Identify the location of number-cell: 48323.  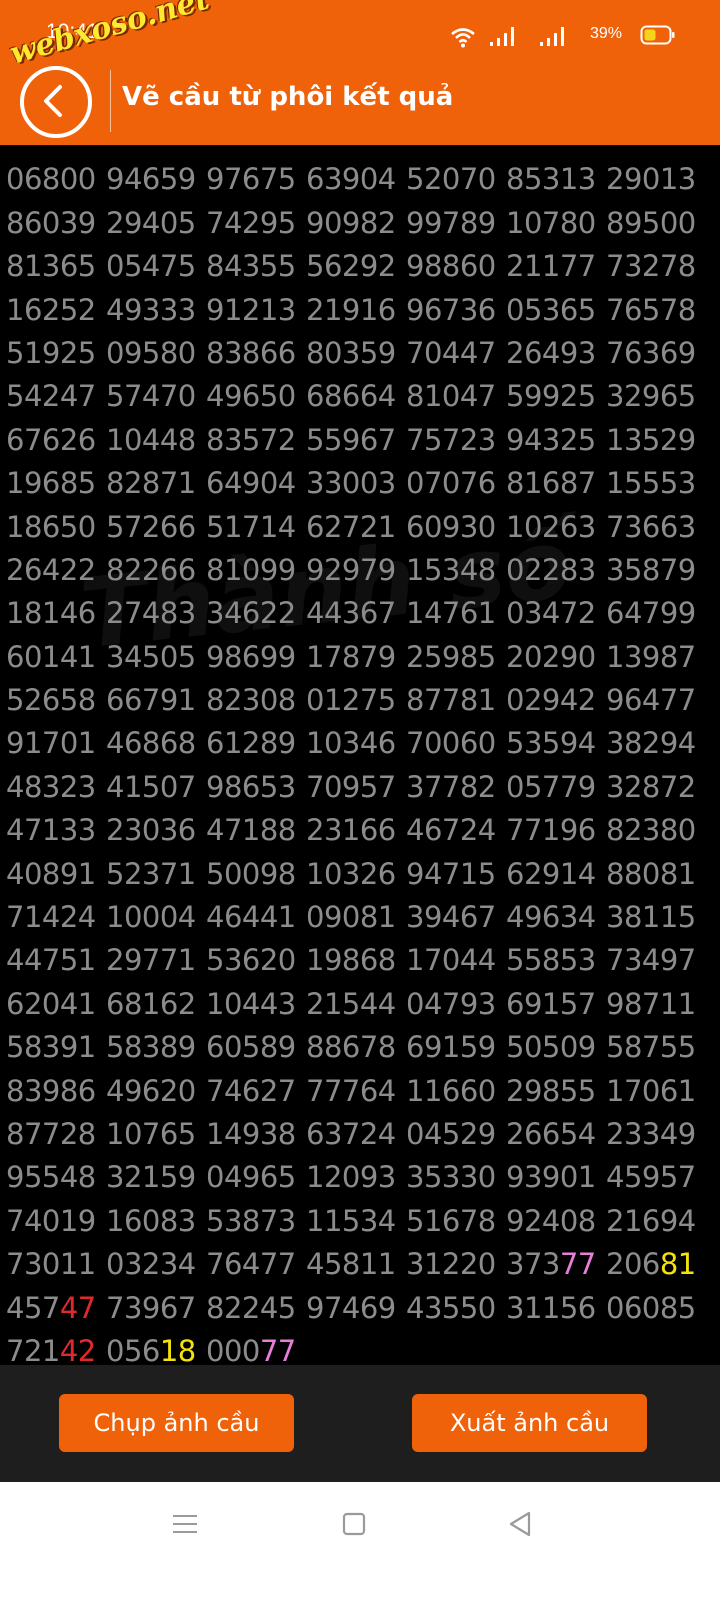
(51, 786).